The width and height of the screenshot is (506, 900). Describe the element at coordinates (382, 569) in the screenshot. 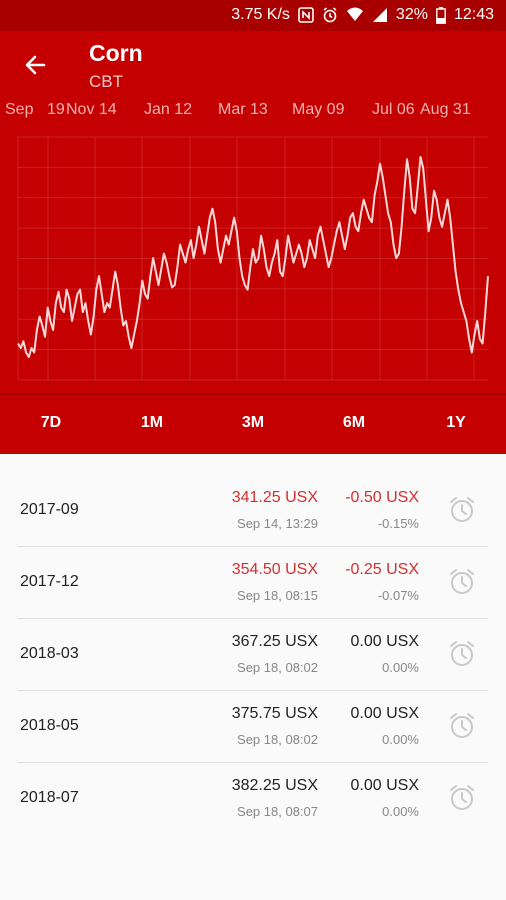

I see `price-change: -0.25 USX` at that location.